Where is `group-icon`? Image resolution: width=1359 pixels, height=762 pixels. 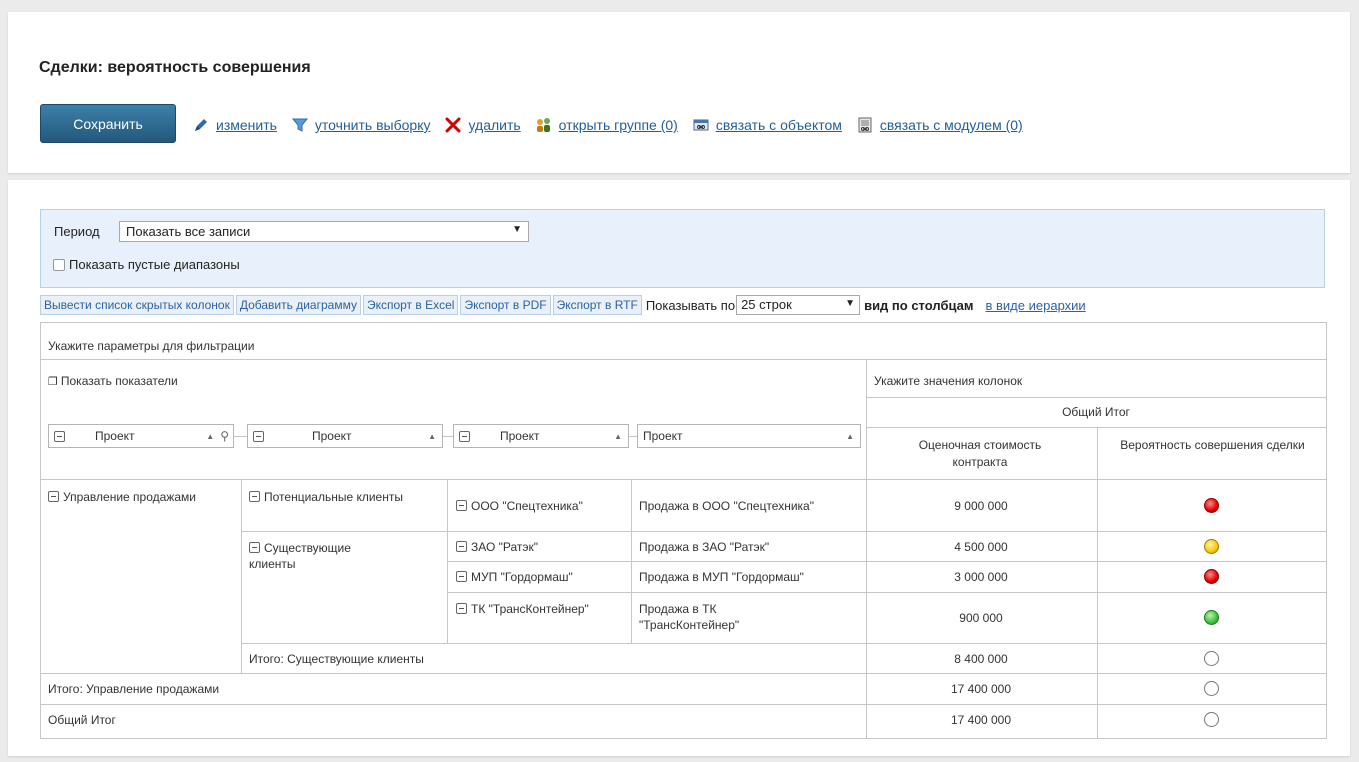 group-icon is located at coordinates (544, 125).